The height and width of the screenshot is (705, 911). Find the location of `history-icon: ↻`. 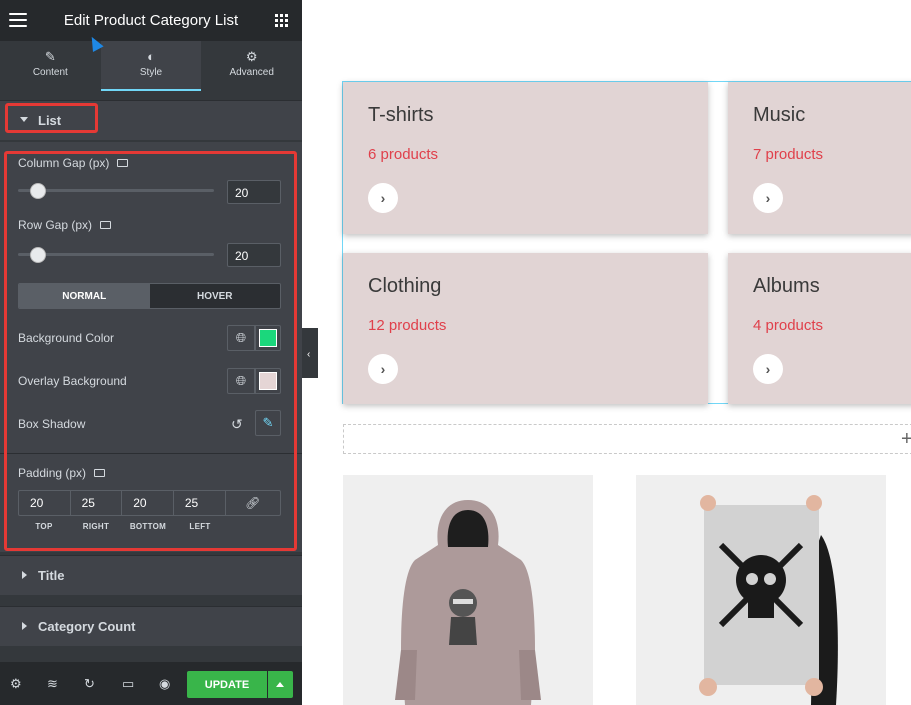

history-icon: ↻ is located at coordinates (89, 684).